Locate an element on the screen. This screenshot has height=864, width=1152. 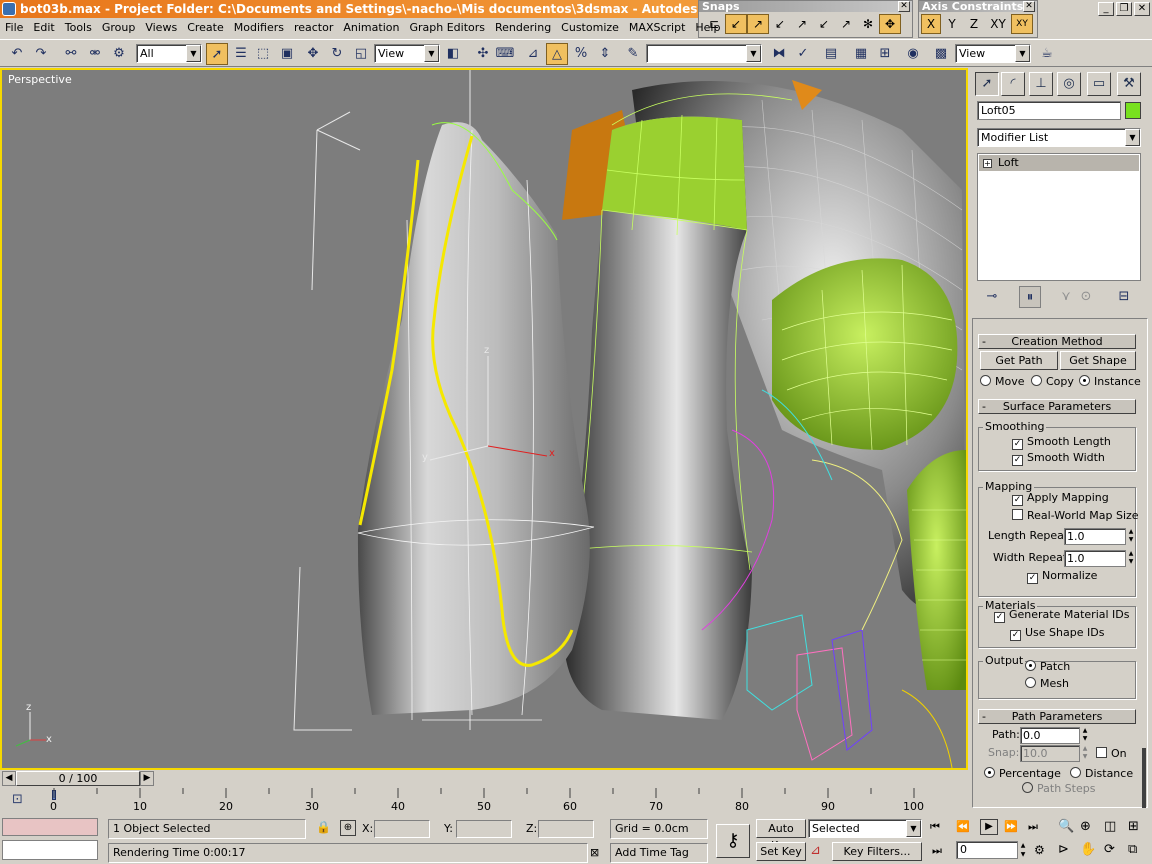
snaps-close-icon: ✕ is located at coordinates (904, 6).